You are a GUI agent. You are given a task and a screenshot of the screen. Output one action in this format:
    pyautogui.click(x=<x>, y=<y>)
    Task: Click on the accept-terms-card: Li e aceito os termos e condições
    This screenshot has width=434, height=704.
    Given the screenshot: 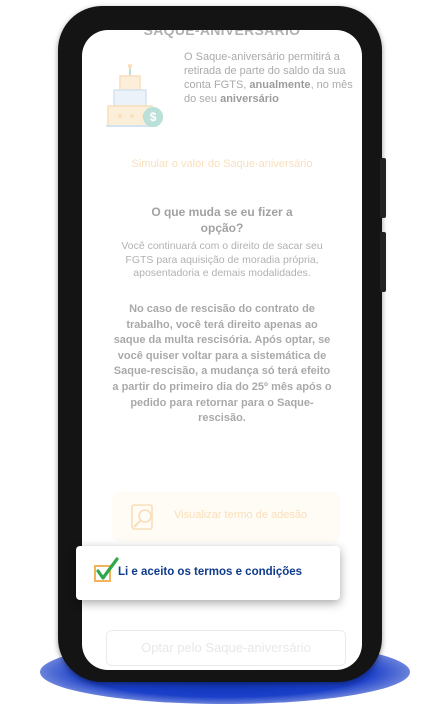 What is the action you would take?
    pyautogui.click(x=208, y=573)
    